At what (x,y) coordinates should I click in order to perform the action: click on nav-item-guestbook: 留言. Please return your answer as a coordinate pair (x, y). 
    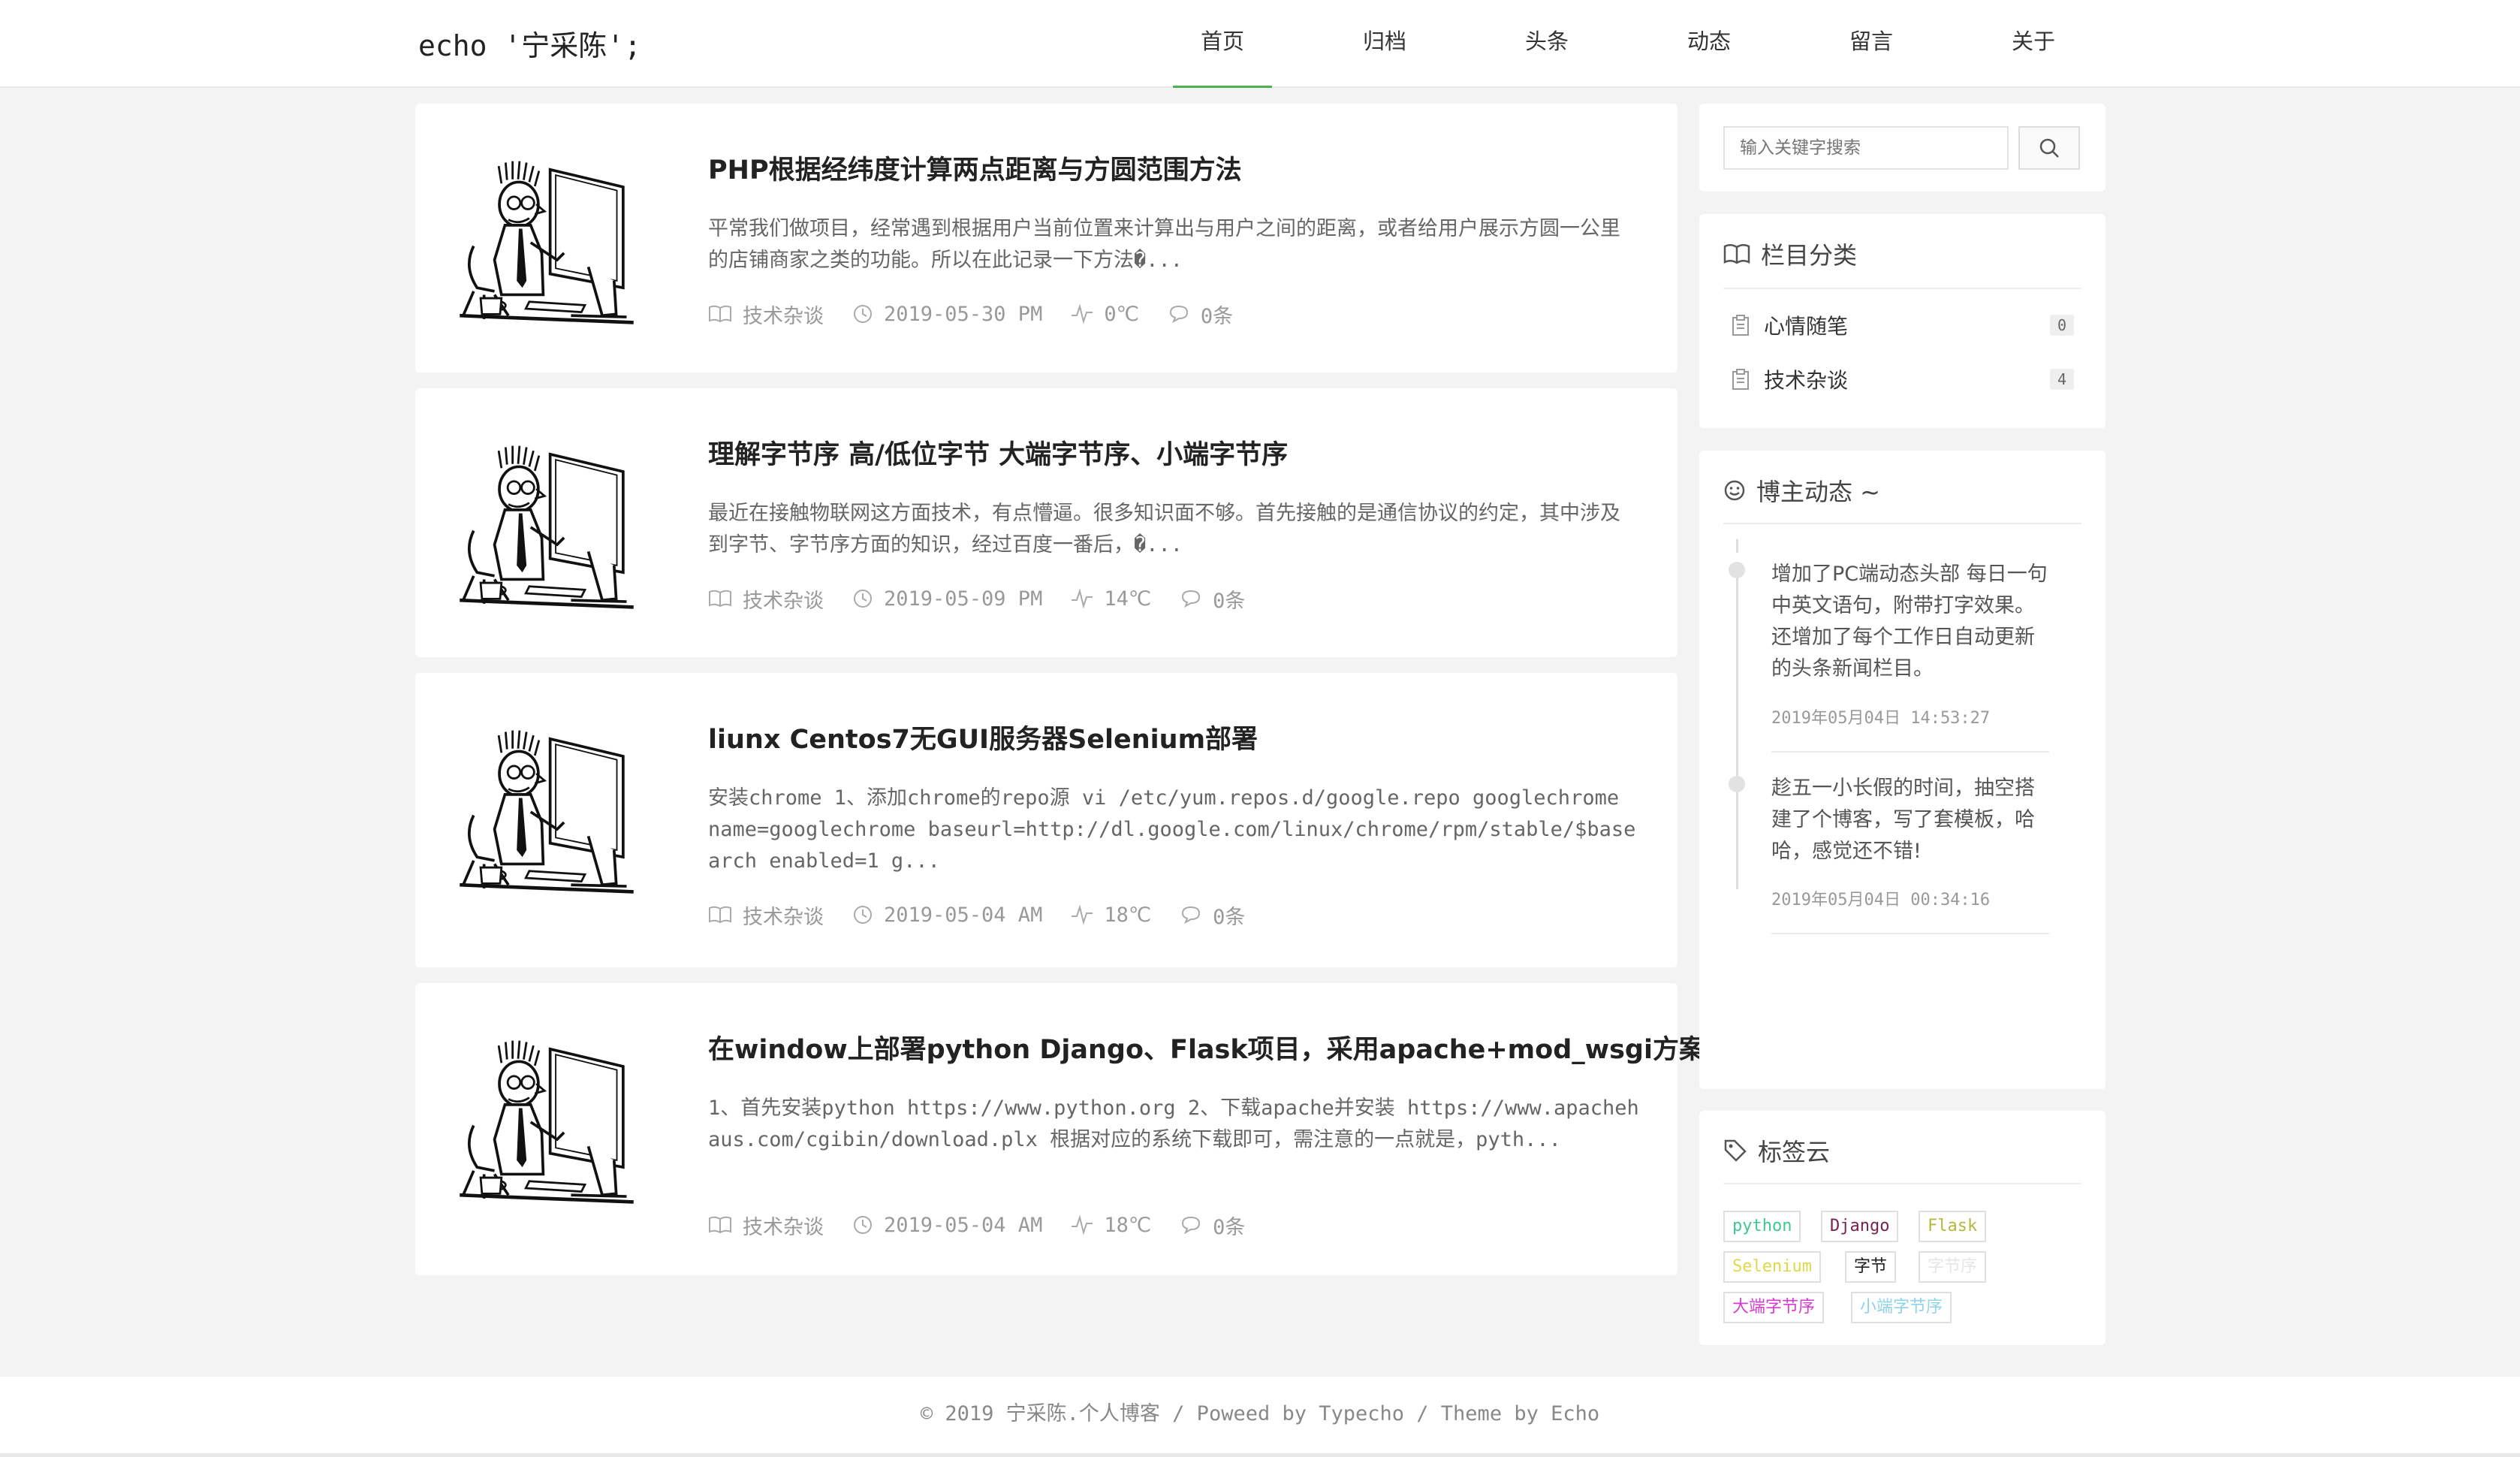
    Looking at the image, I should click on (1871, 44).